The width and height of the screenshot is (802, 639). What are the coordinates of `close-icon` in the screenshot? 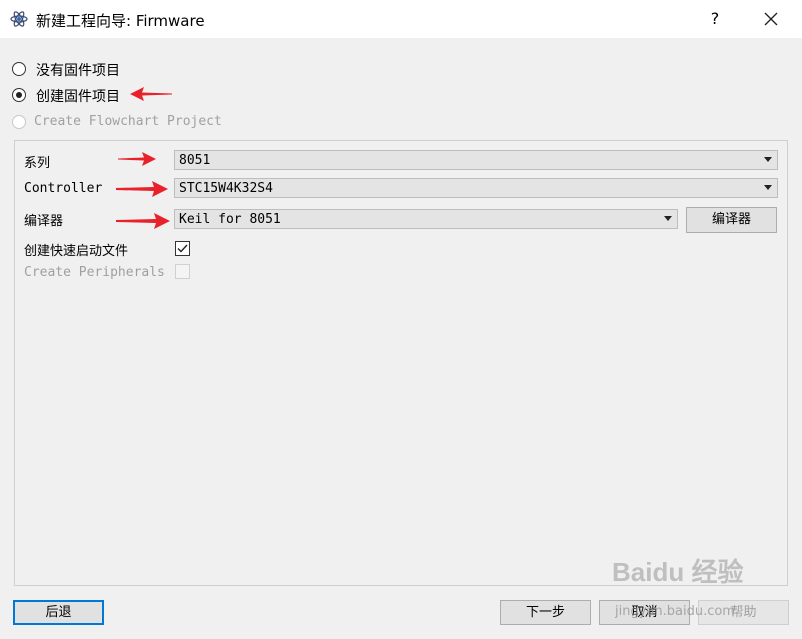 It's located at (771, 19).